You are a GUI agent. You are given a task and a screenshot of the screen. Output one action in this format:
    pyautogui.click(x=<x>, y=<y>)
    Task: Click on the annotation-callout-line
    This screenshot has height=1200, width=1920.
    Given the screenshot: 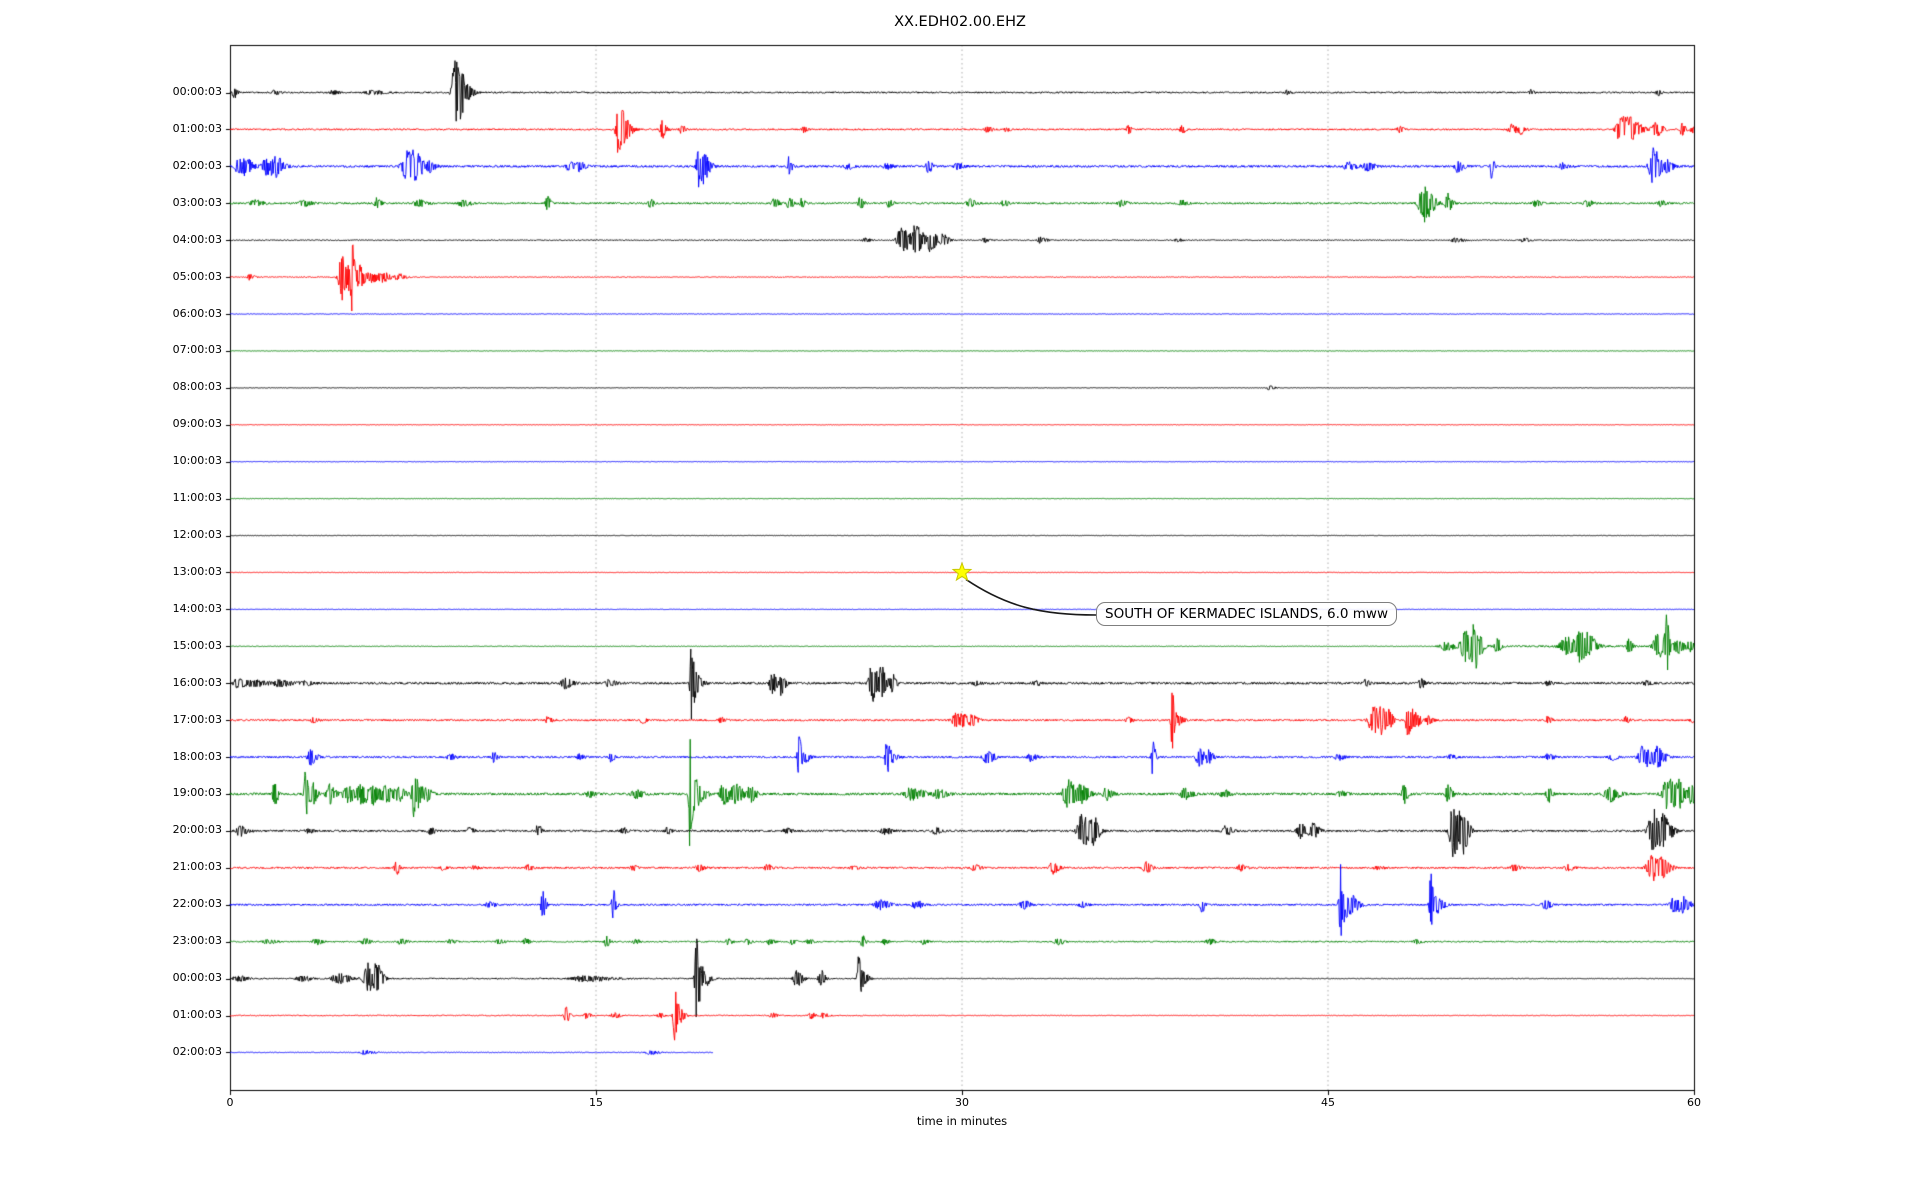 What is the action you would take?
    pyautogui.click(x=1031, y=597)
    